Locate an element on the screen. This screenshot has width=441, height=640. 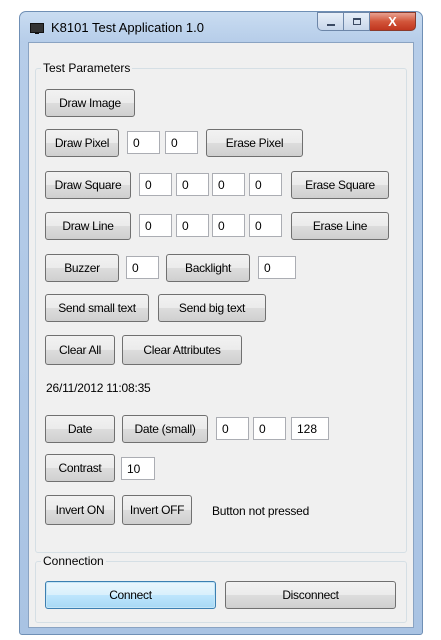
disconnect-button: Disconnect is located at coordinates (310, 595).